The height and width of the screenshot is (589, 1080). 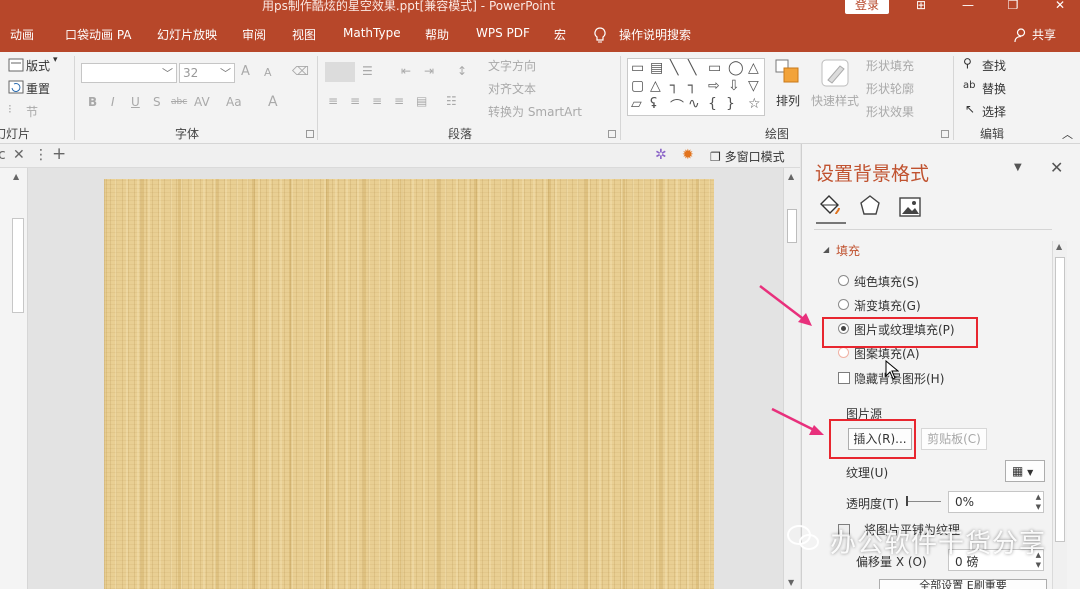 What do you see at coordinates (372, 33) in the screenshot?
I see `tab-mathtype: MathType` at bounding box center [372, 33].